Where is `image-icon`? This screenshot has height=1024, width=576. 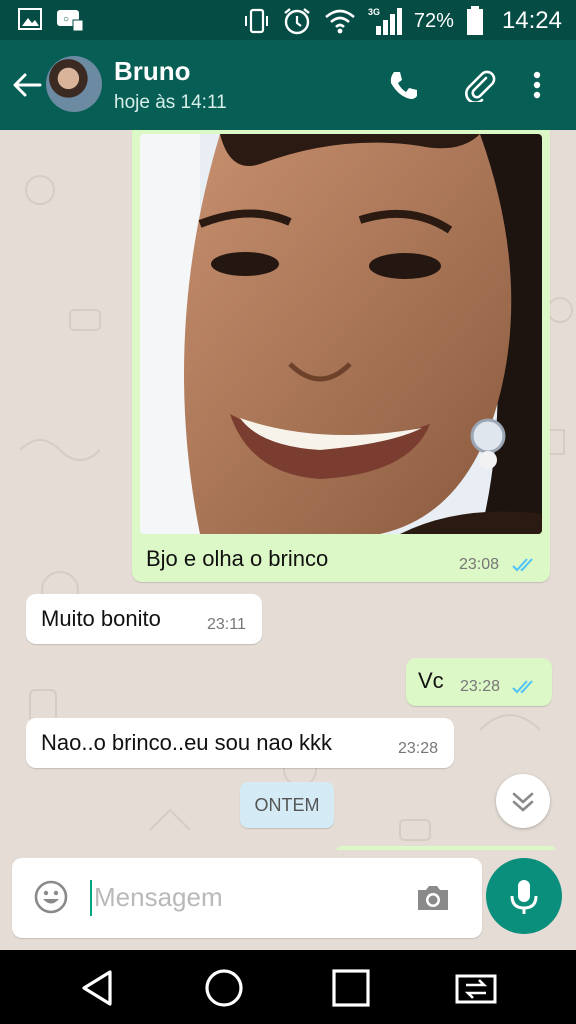 image-icon is located at coordinates (30, 19).